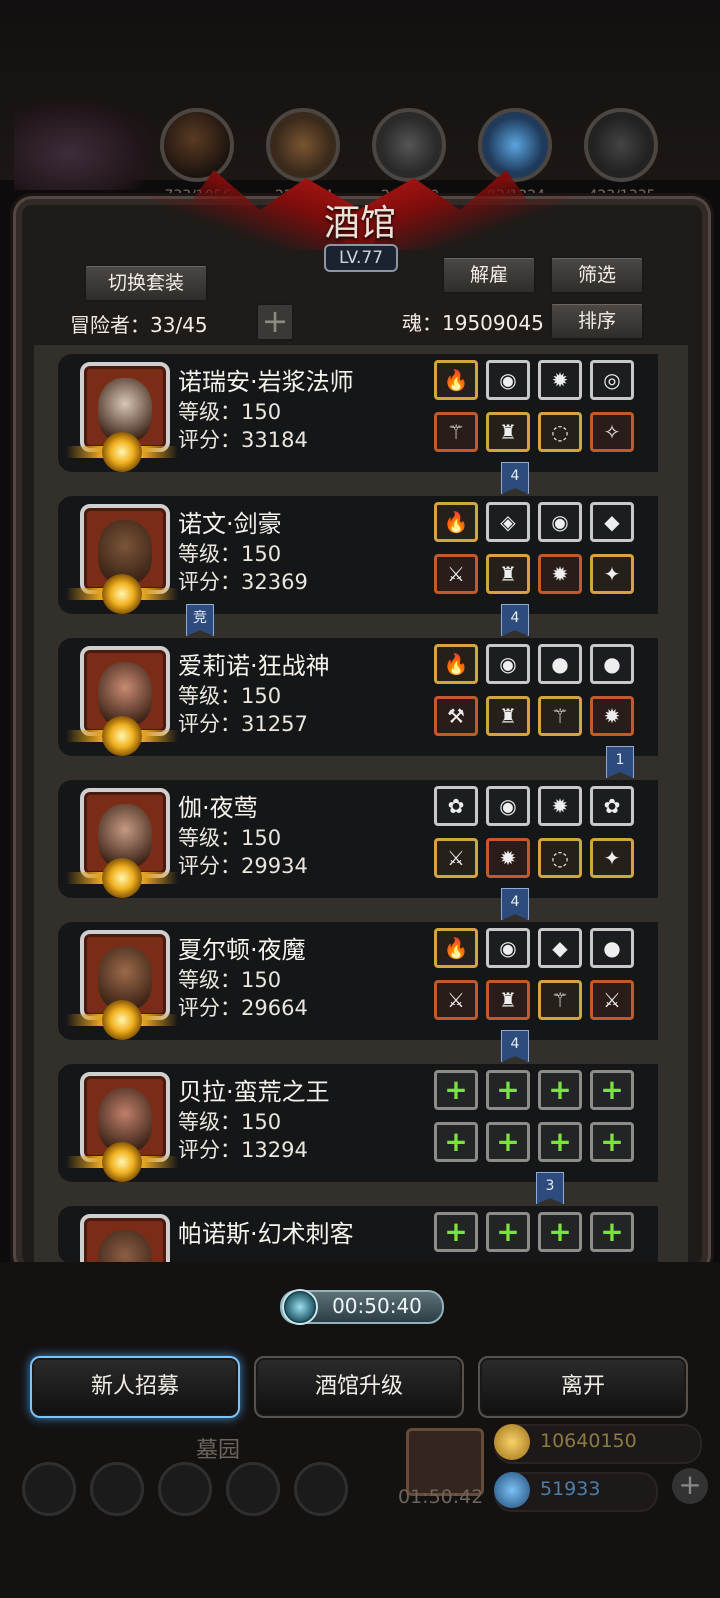  What do you see at coordinates (612, 380) in the screenshot?
I see `equipment-slot: ◎` at bounding box center [612, 380].